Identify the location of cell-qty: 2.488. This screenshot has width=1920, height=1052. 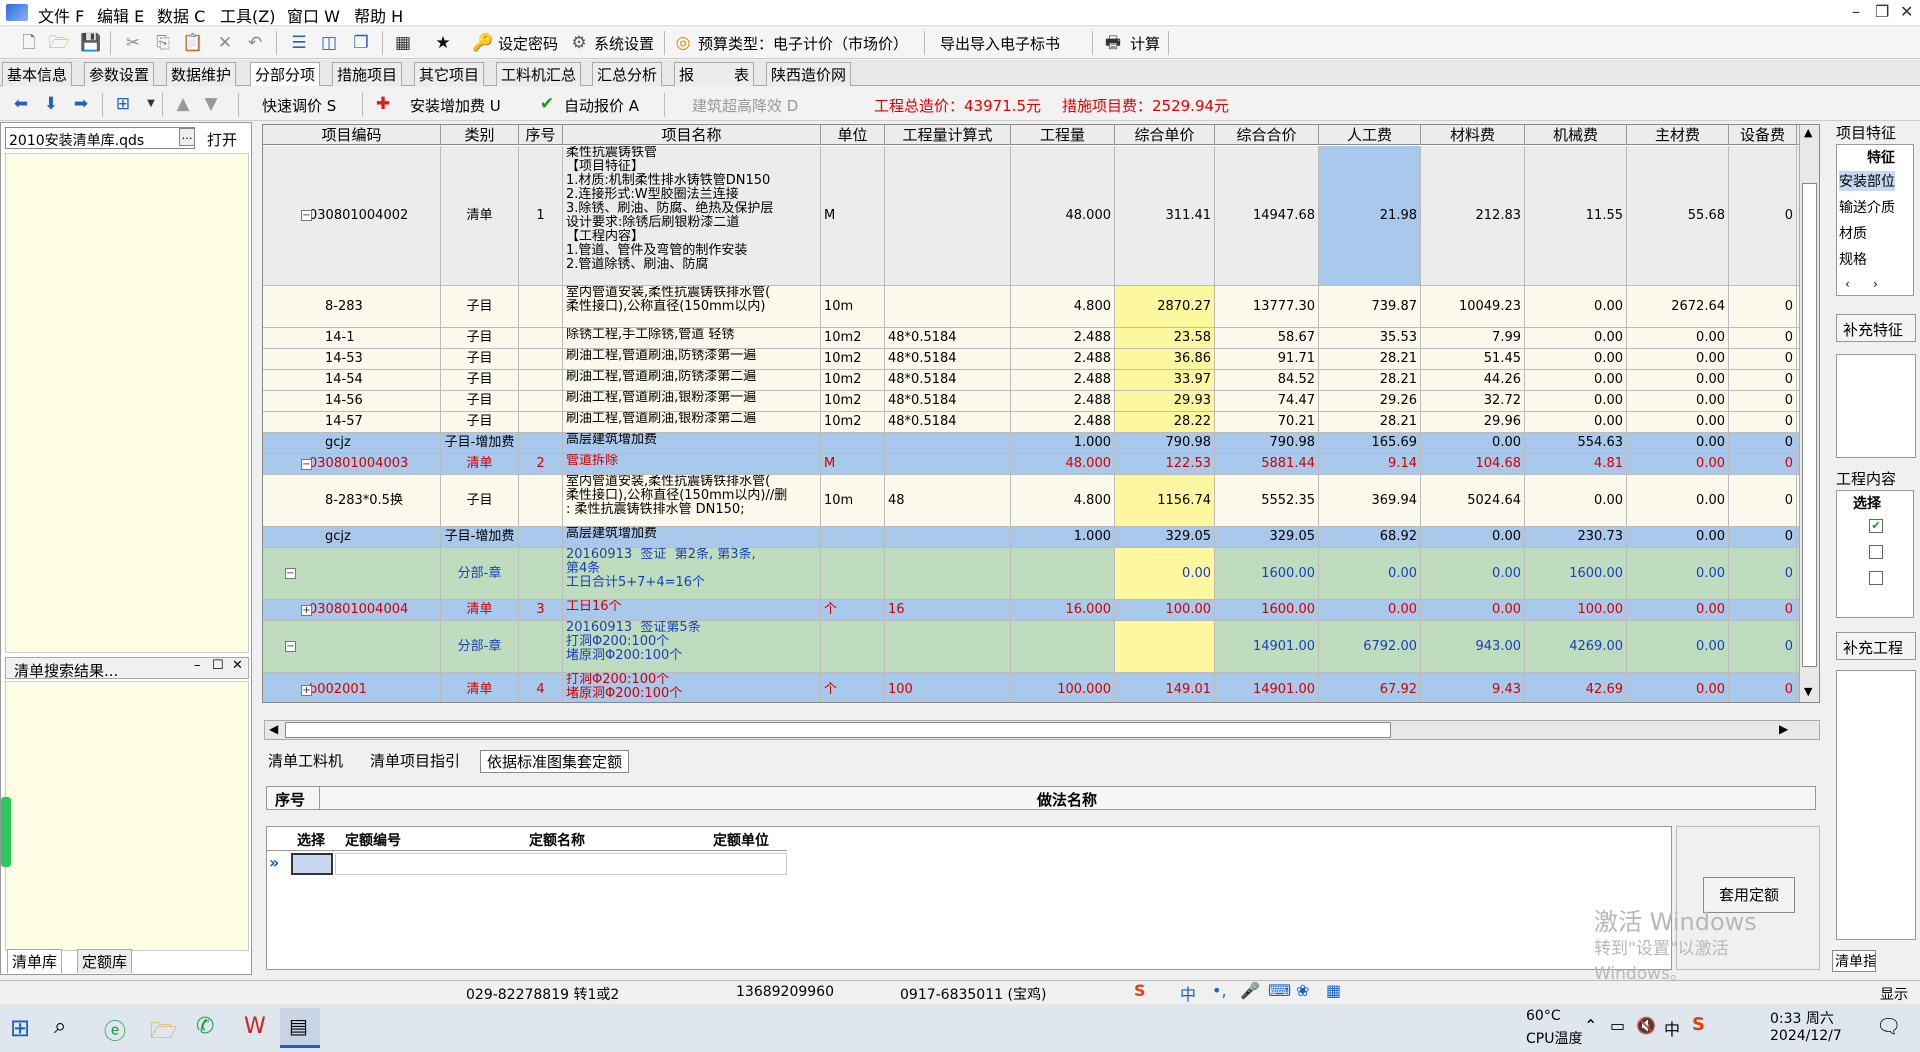
(1063, 338).